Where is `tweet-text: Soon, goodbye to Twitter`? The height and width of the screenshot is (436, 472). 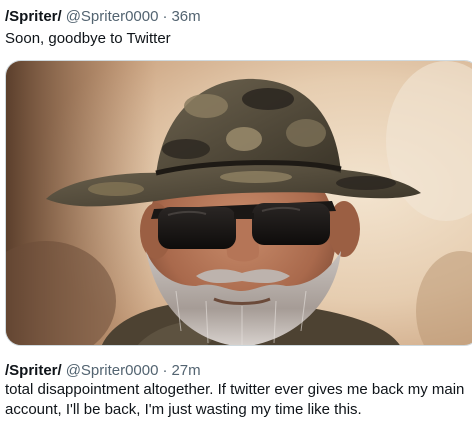
tweet-text: Soon, goodbye to Twitter is located at coordinates (88, 38).